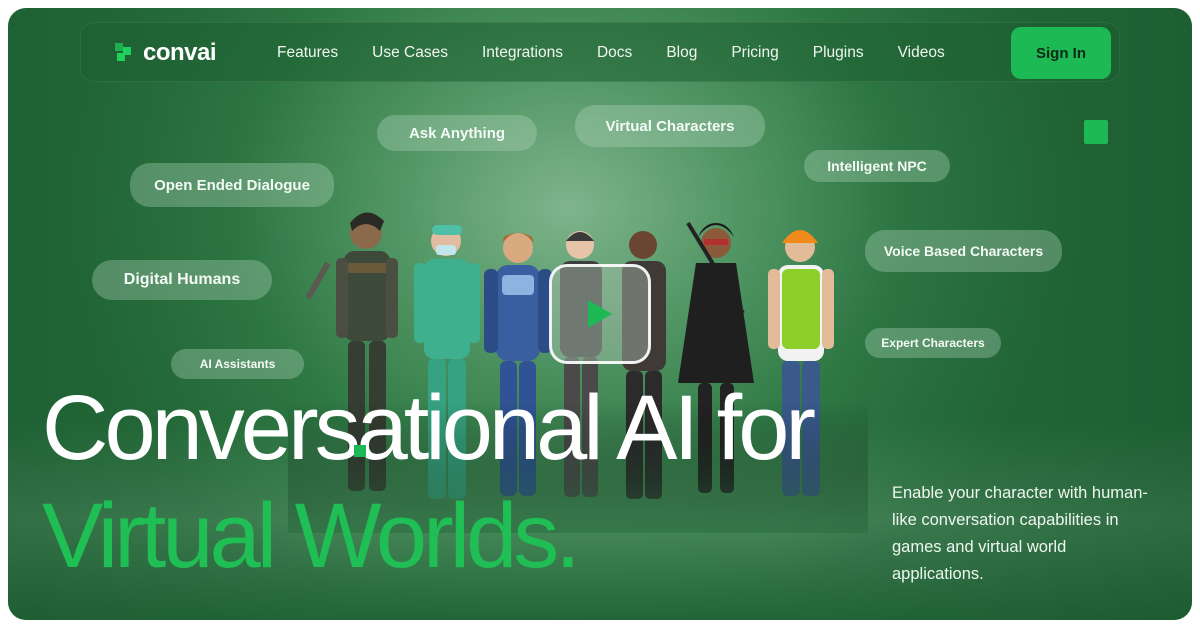  I want to click on nav-use-cases: Use Cases, so click(410, 53).